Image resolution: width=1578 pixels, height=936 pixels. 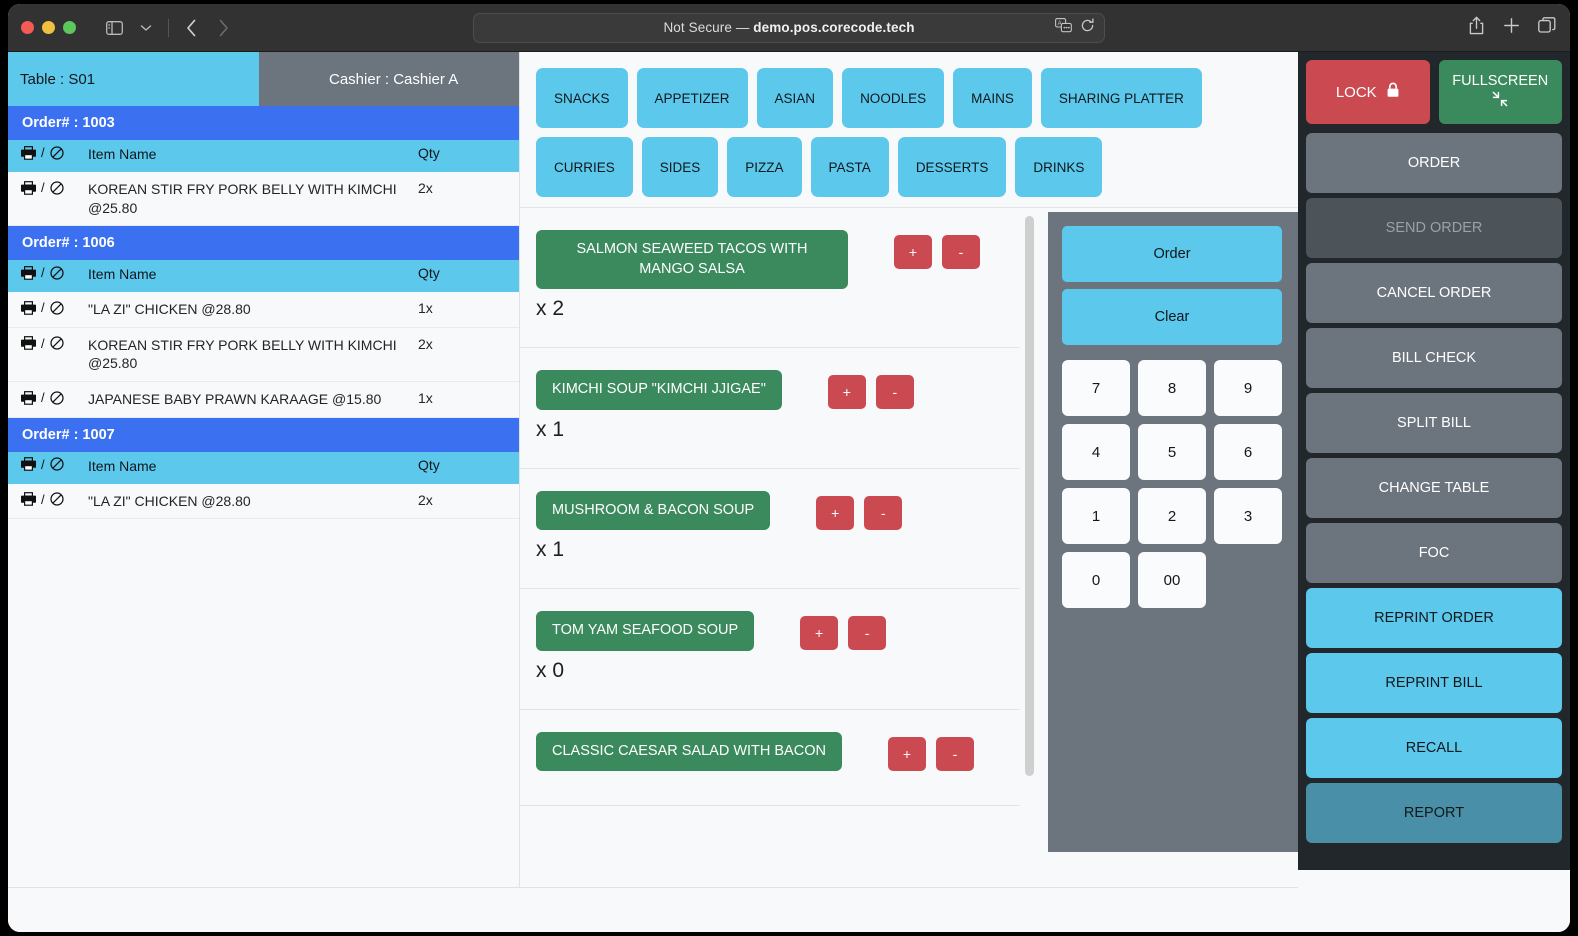 I want to click on order-group-header: Order# : 1003, so click(x=263, y=123).